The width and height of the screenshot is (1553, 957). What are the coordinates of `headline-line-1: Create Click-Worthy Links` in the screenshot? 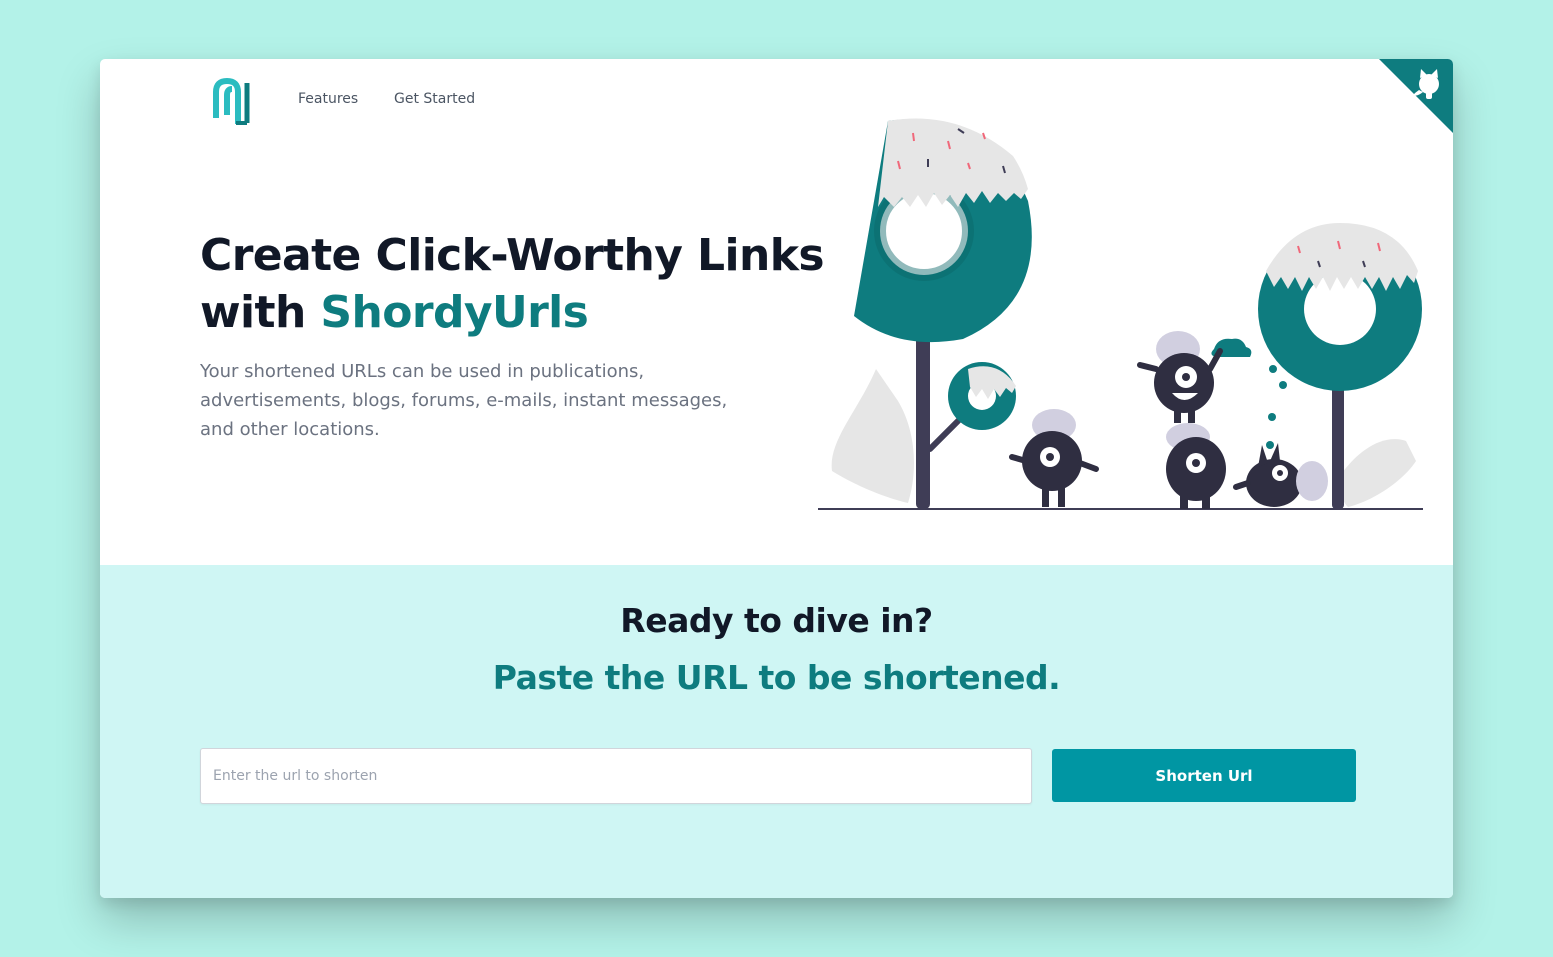 It's located at (512, 255).